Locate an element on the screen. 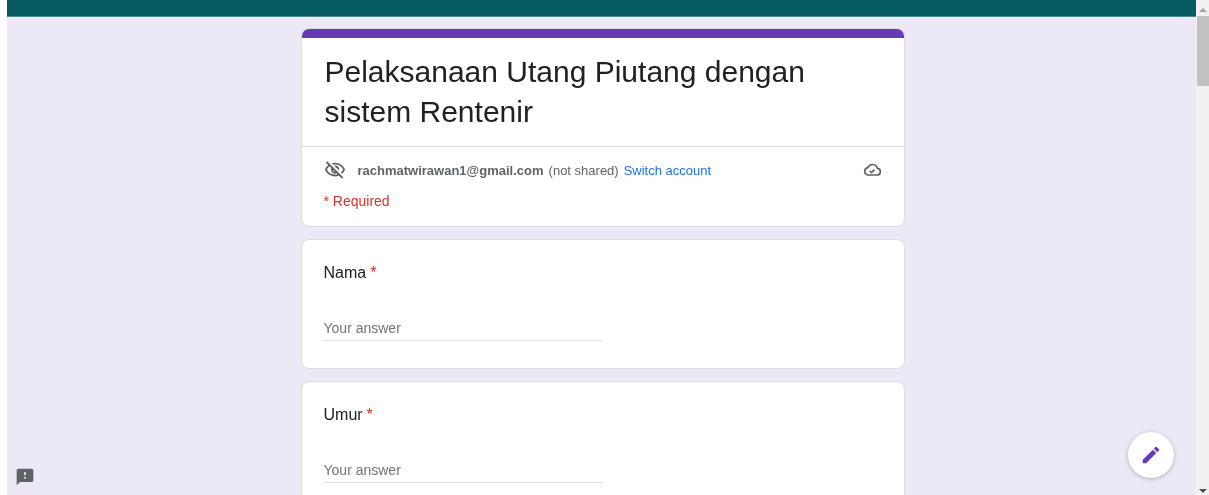 The image size is (1209, 495). edit-button is located at coordinates (1151, 455).